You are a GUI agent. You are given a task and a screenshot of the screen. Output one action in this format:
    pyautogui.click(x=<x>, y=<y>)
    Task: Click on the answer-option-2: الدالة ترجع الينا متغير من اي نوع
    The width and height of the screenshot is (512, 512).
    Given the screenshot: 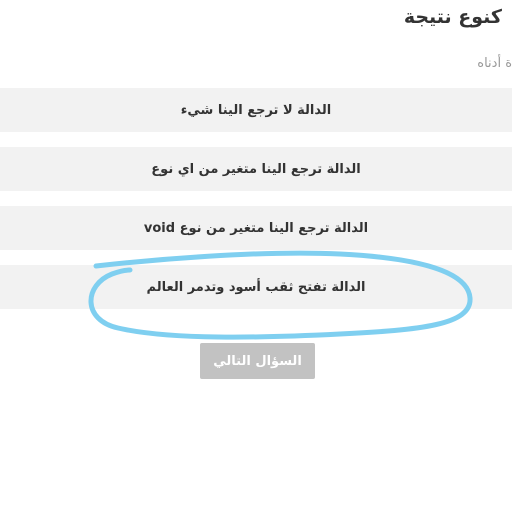 What is the action you would take?
    pyautogui.click(x=256, y=169)
    